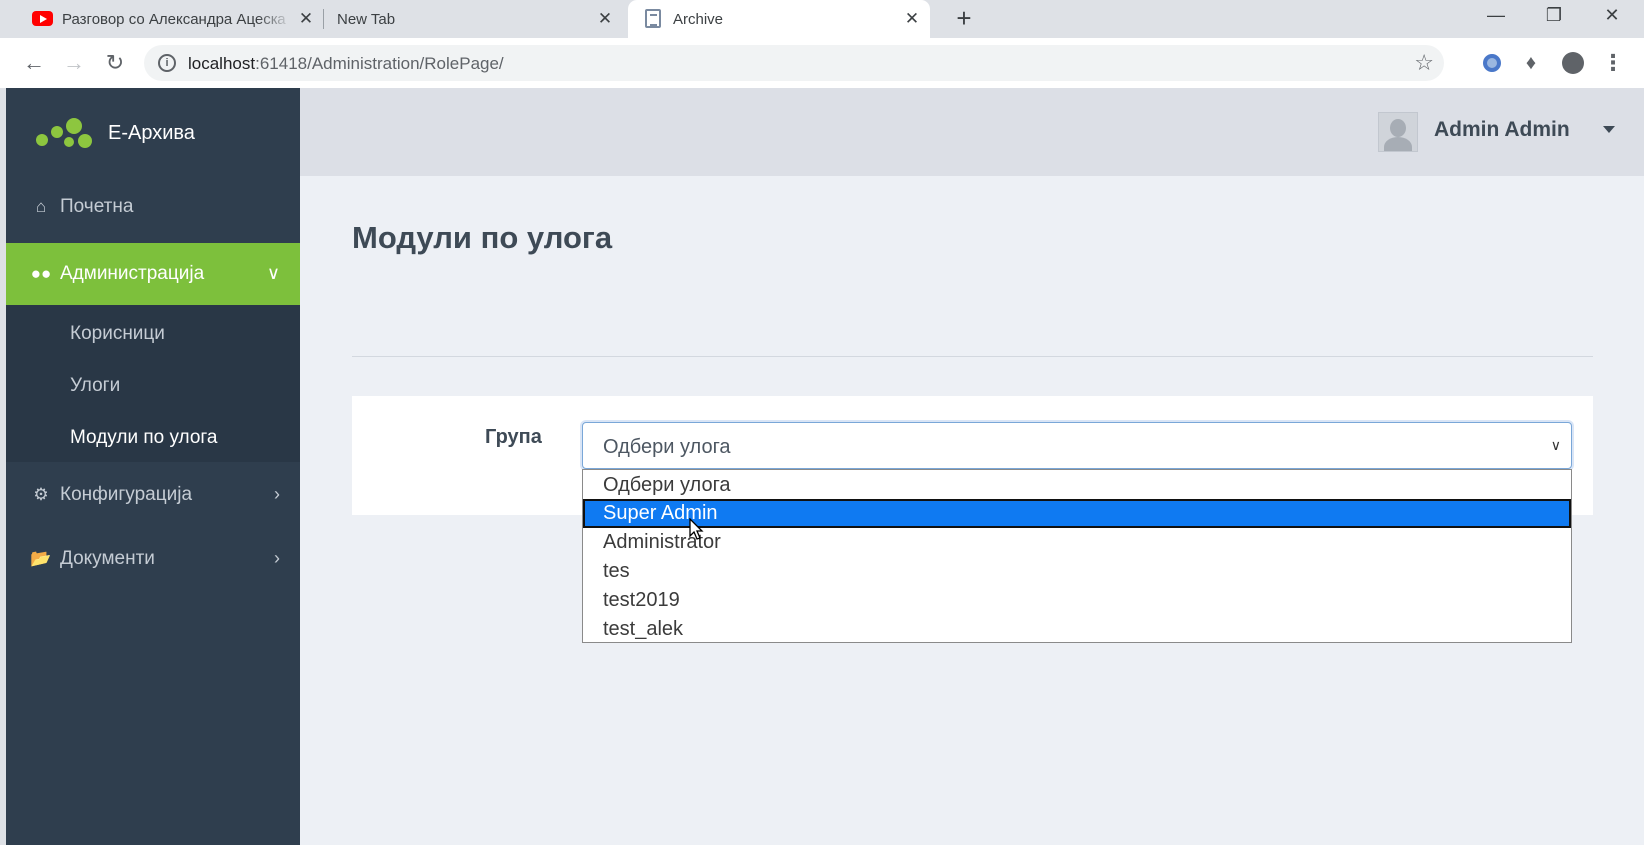 This screenshot has width=1644, height=845. I want to click on restore-window-button: ❐, so click(1554, 16).